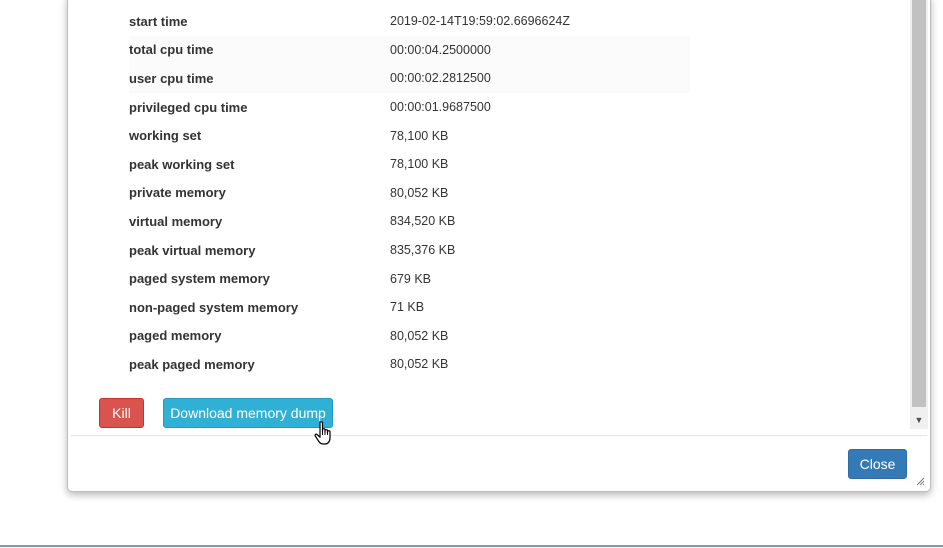 The image size is (943, 548). What do you see at coordinates (121, 413) in the screenshot?
I see `kill-button: Kill` at bounding box center [121, 413].